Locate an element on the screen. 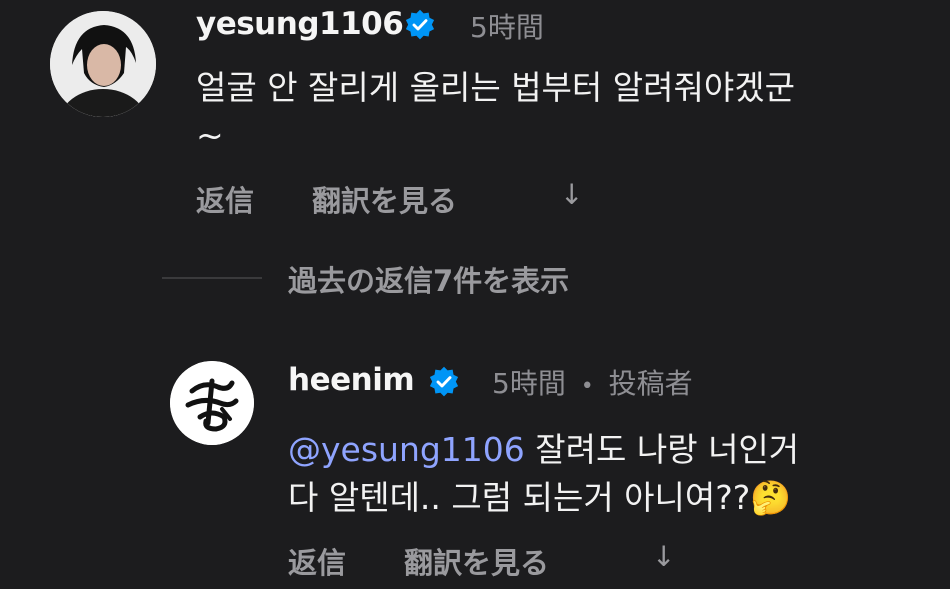 This screenshot has width=950, height=589. avatar-yesung1106 is located at coordinates (103, 64).